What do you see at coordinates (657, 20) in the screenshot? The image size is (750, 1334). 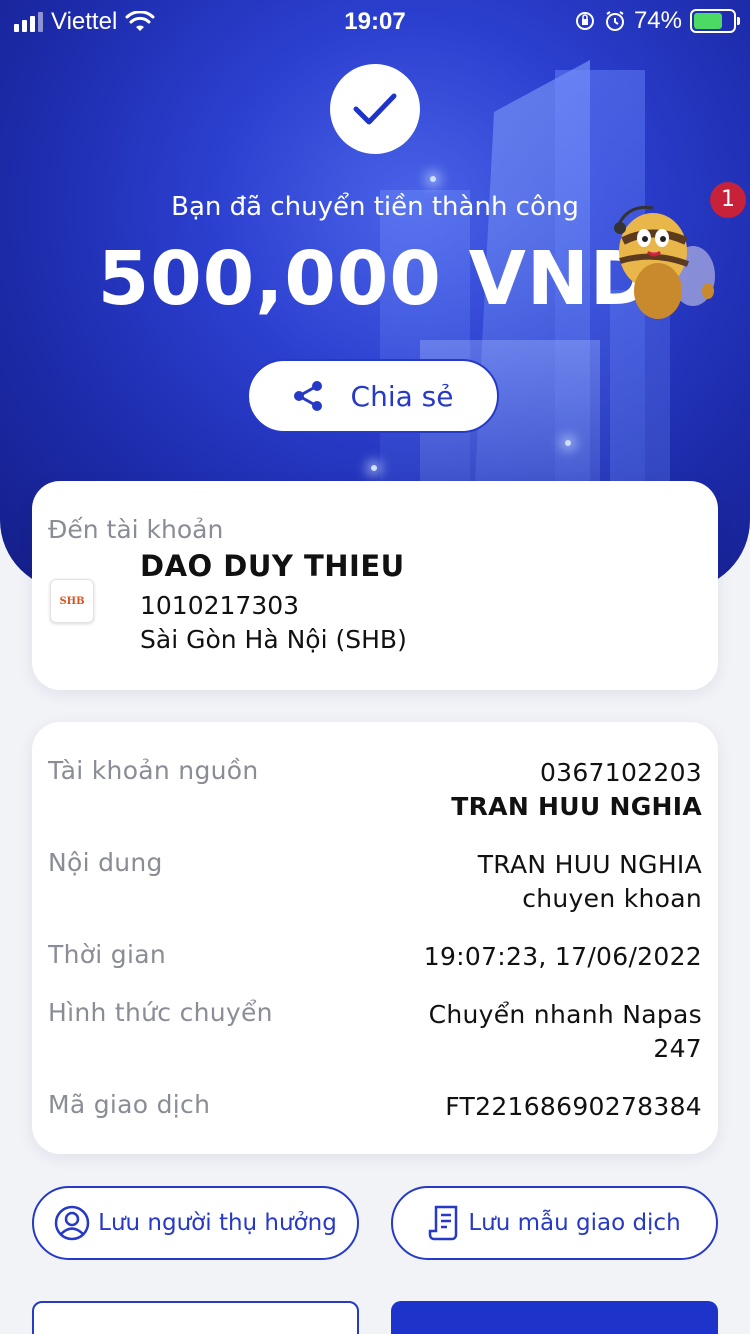 I see `battery-percent: 74%` at bounding box center [657, 20].